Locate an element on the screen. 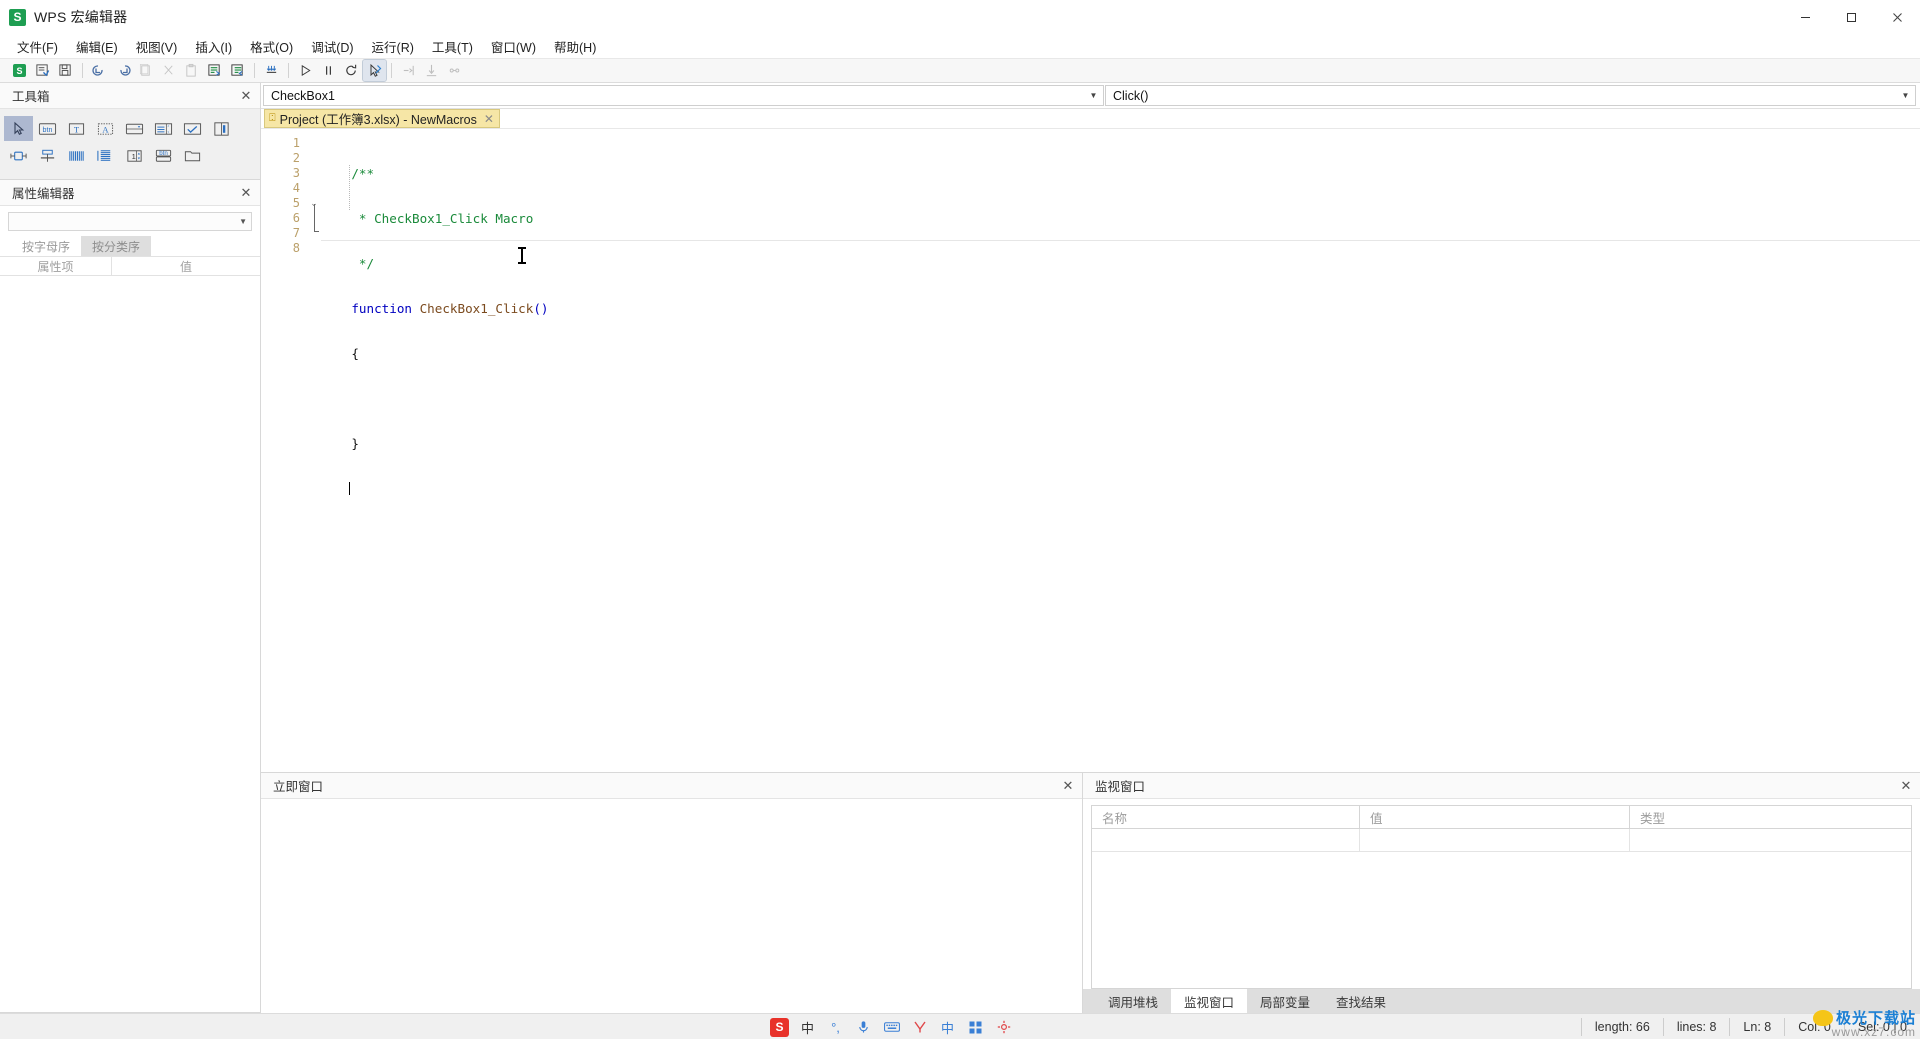  menu-format: 格式(O) is located at coordinates (271, 46).